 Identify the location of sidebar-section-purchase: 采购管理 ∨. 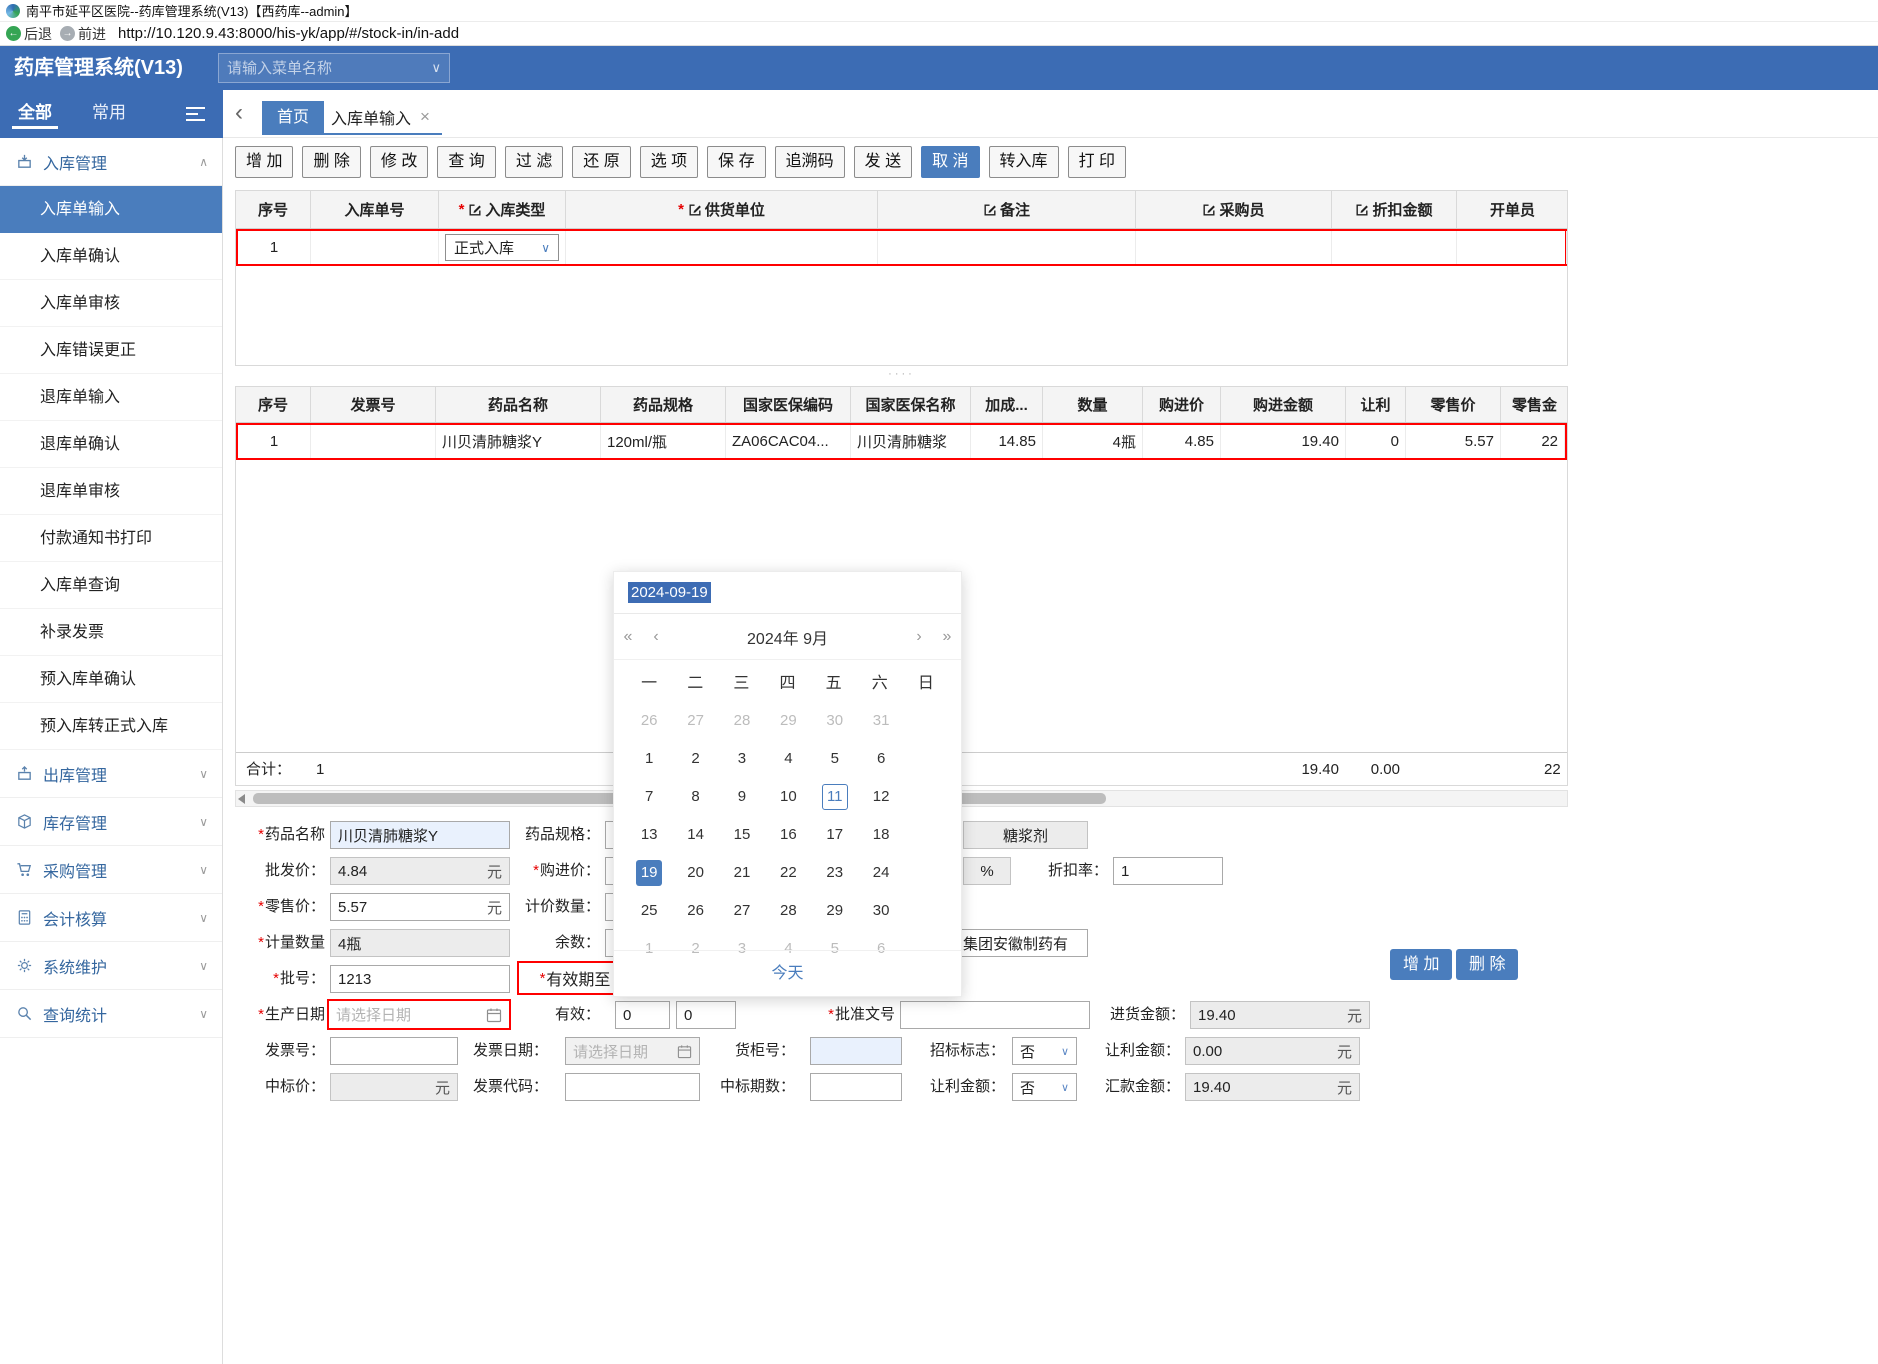
(111, 870).